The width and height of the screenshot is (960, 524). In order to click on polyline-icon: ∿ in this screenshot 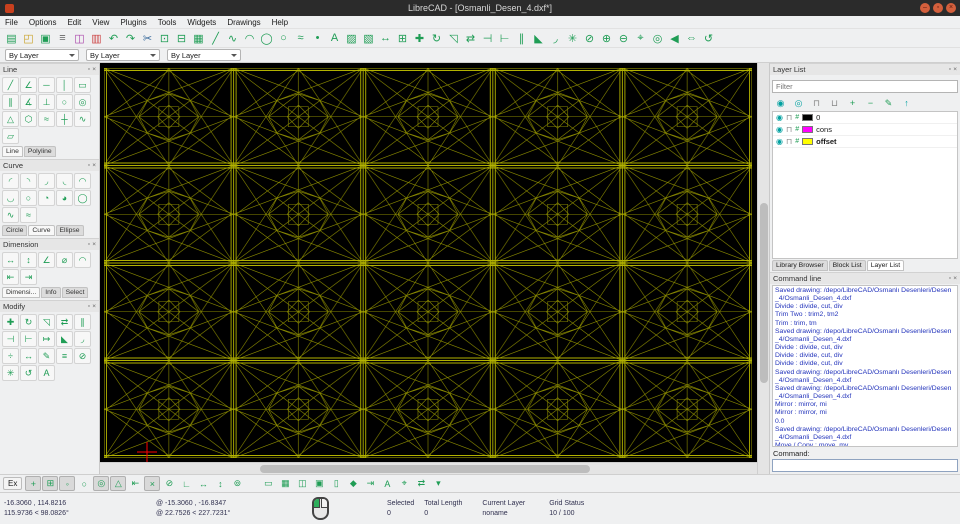, I will do `click(232, 38)`.